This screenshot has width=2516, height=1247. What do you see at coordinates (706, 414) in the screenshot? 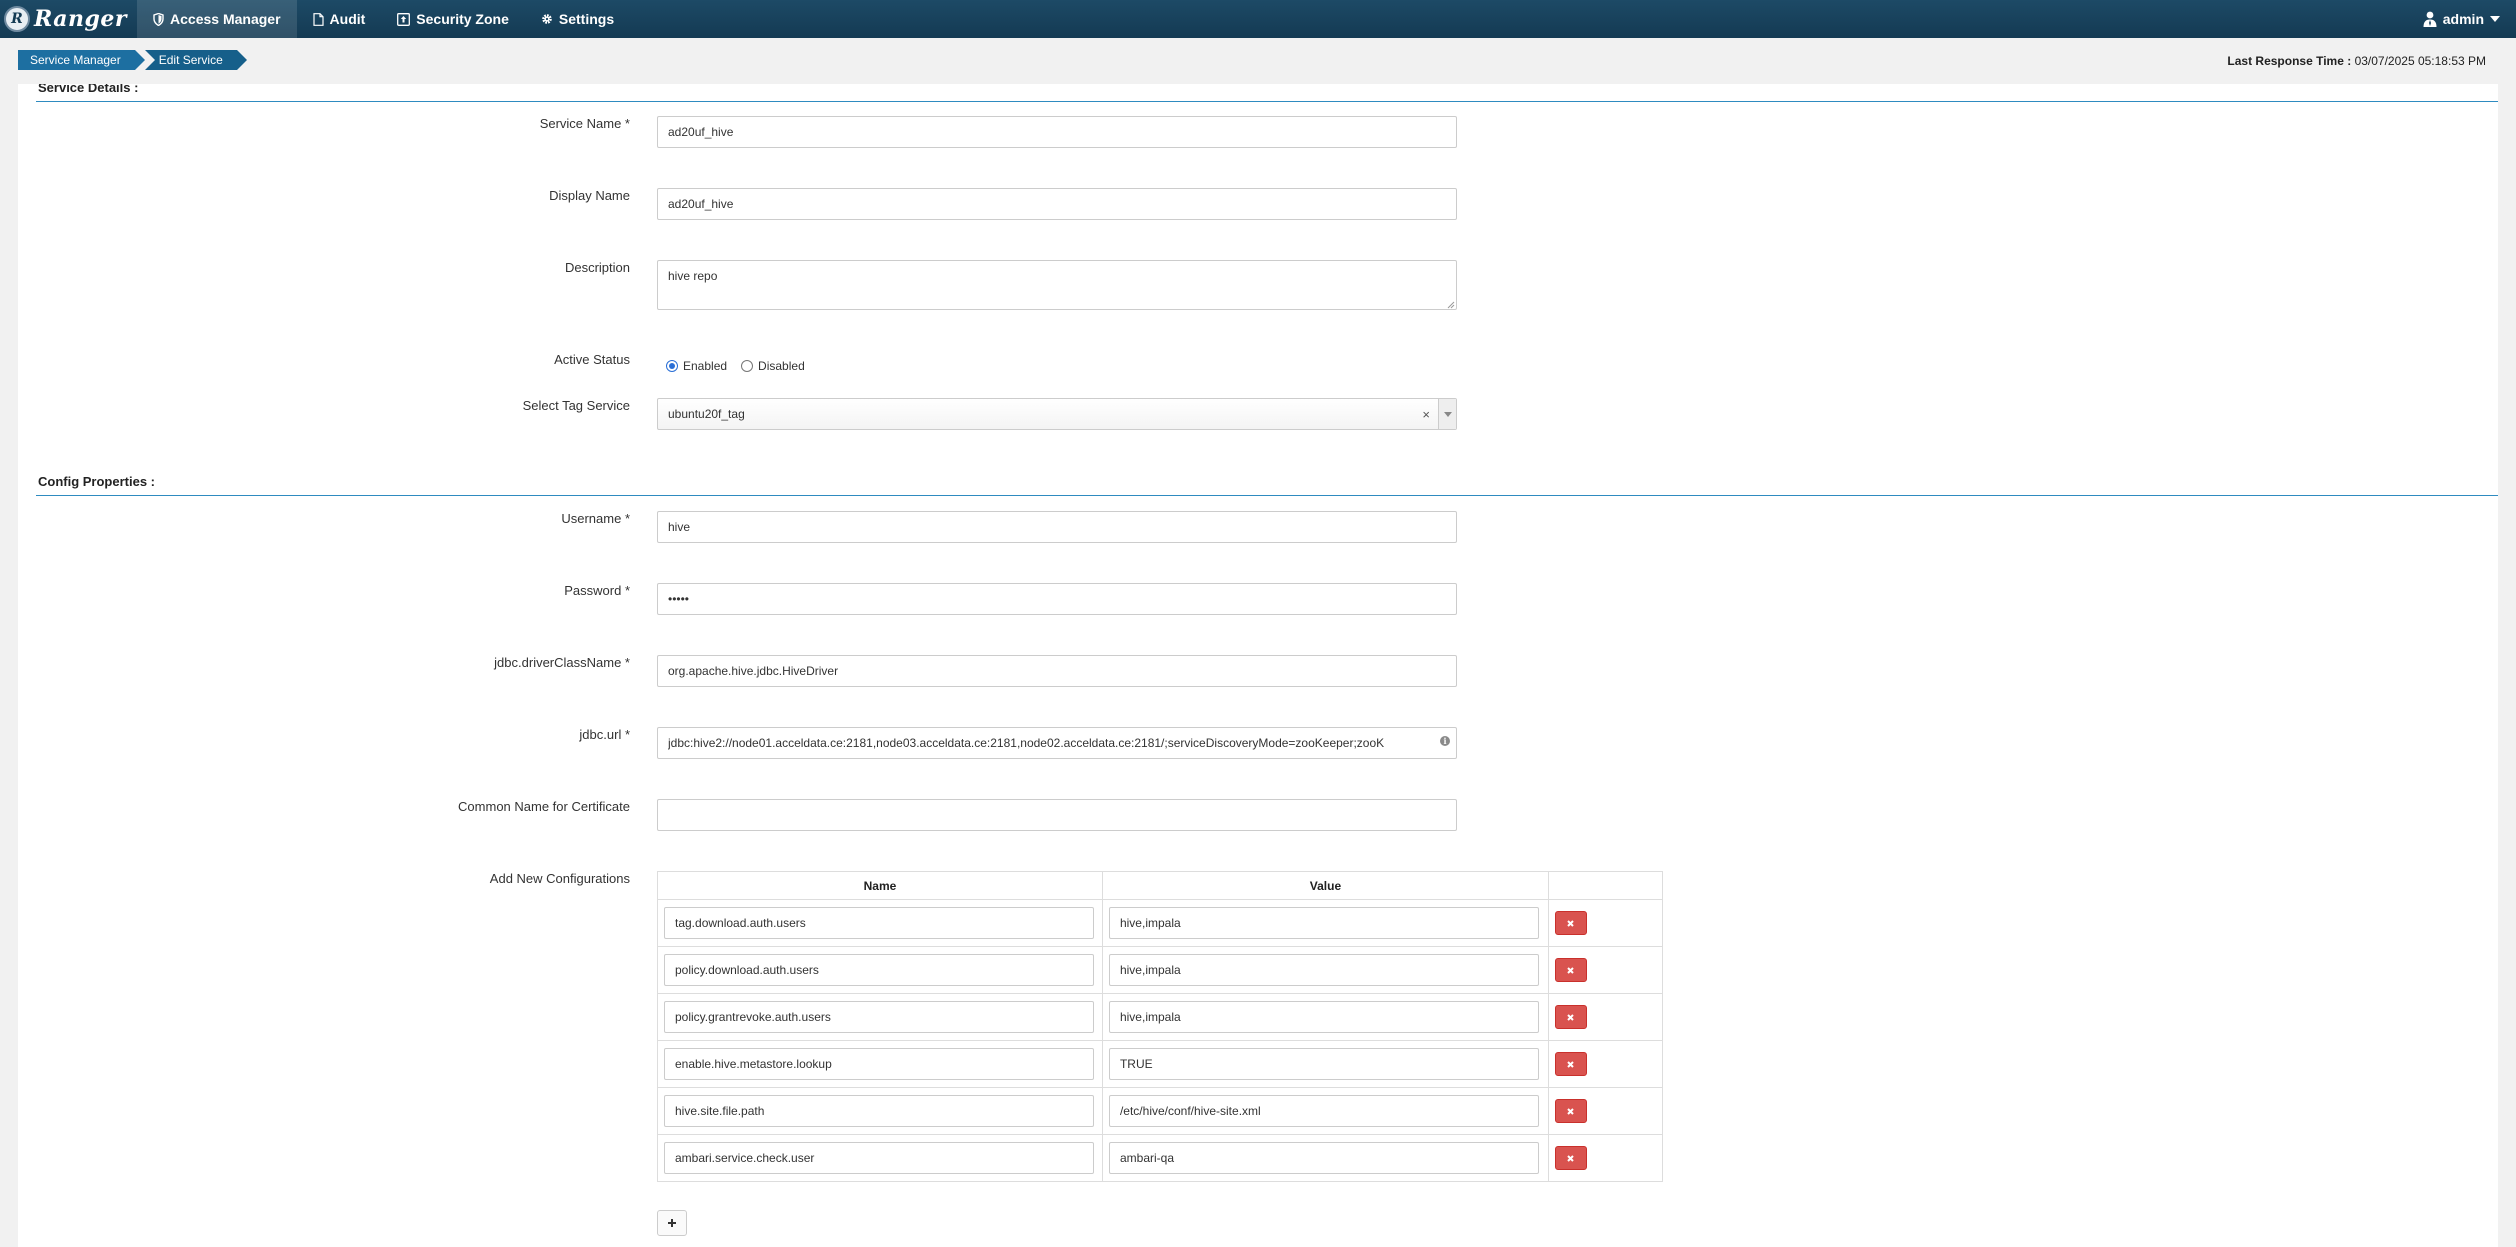
I see `tag-service-value: ubuntu20f_tag` at bounding box center [706, 414].